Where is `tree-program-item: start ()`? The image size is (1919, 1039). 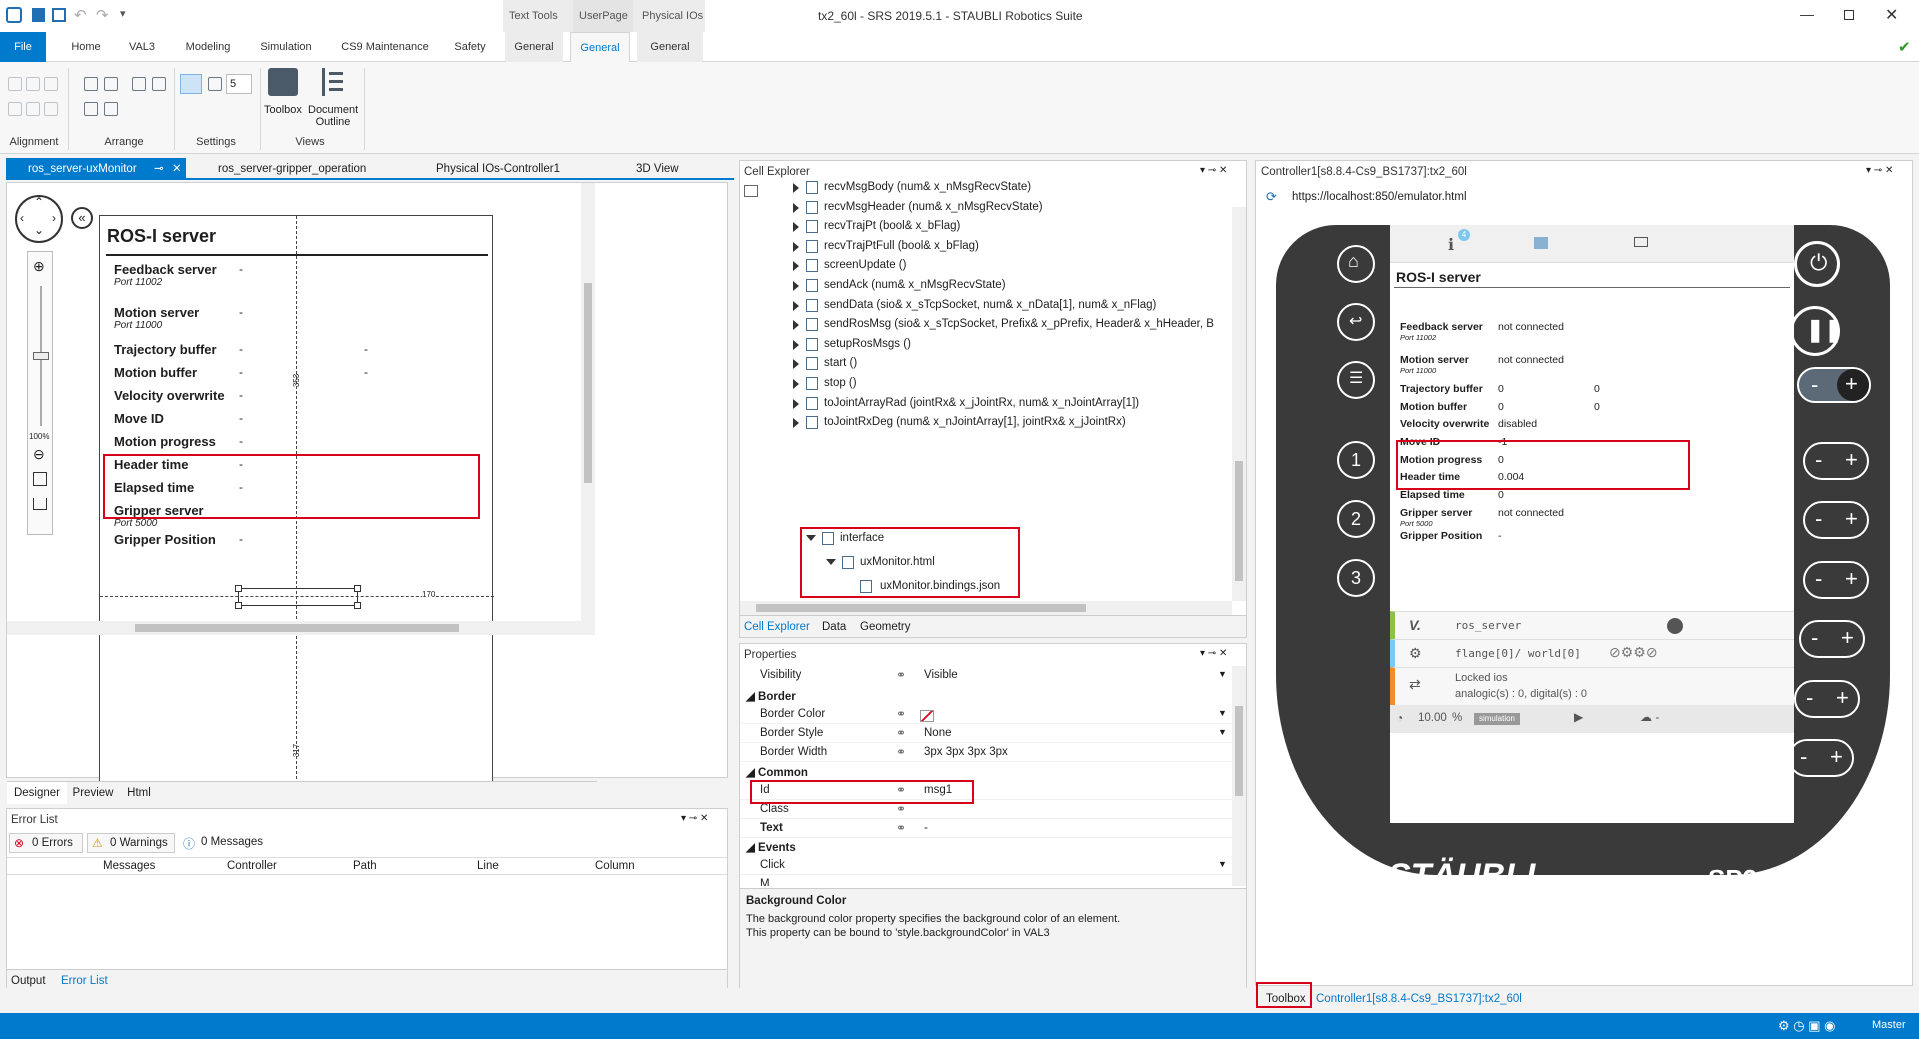
tree-program-item: start () is located at coordinates (840, 363).